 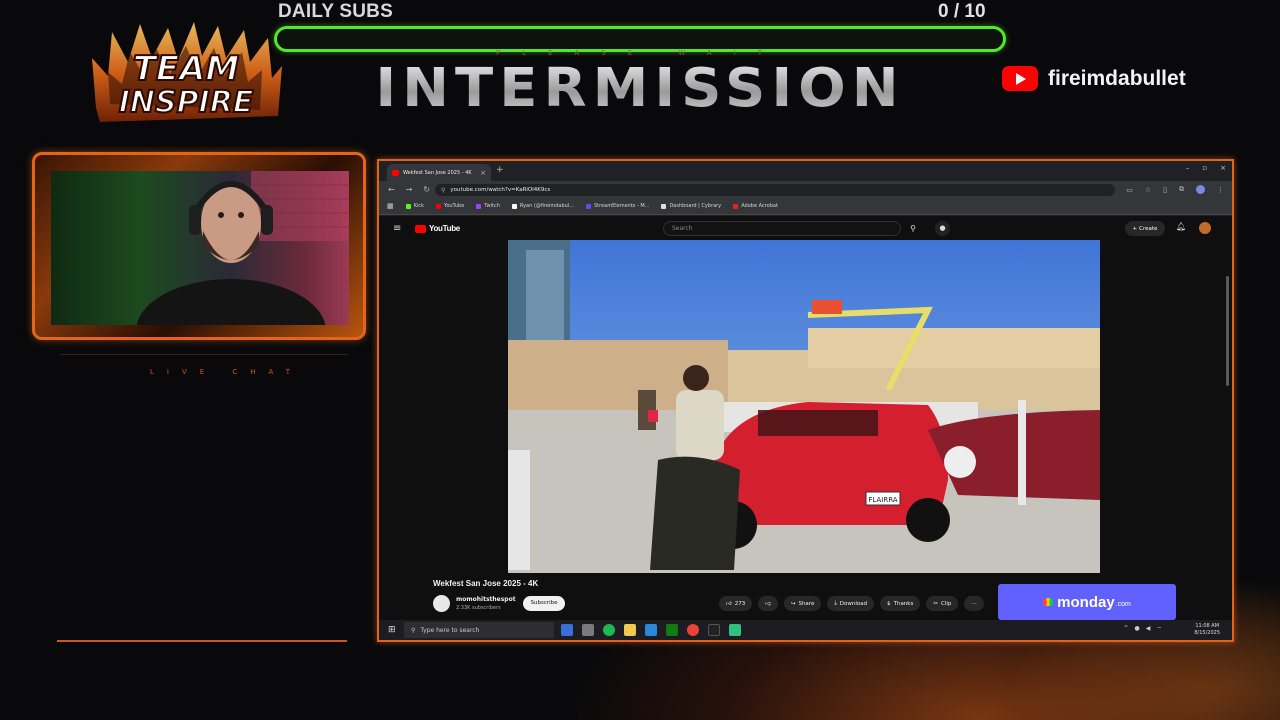 What do you see at coordinates (413, 630) in the screenshot?
I see `taskbar-search-icon: ⚲` at bounding box center [413, 630].